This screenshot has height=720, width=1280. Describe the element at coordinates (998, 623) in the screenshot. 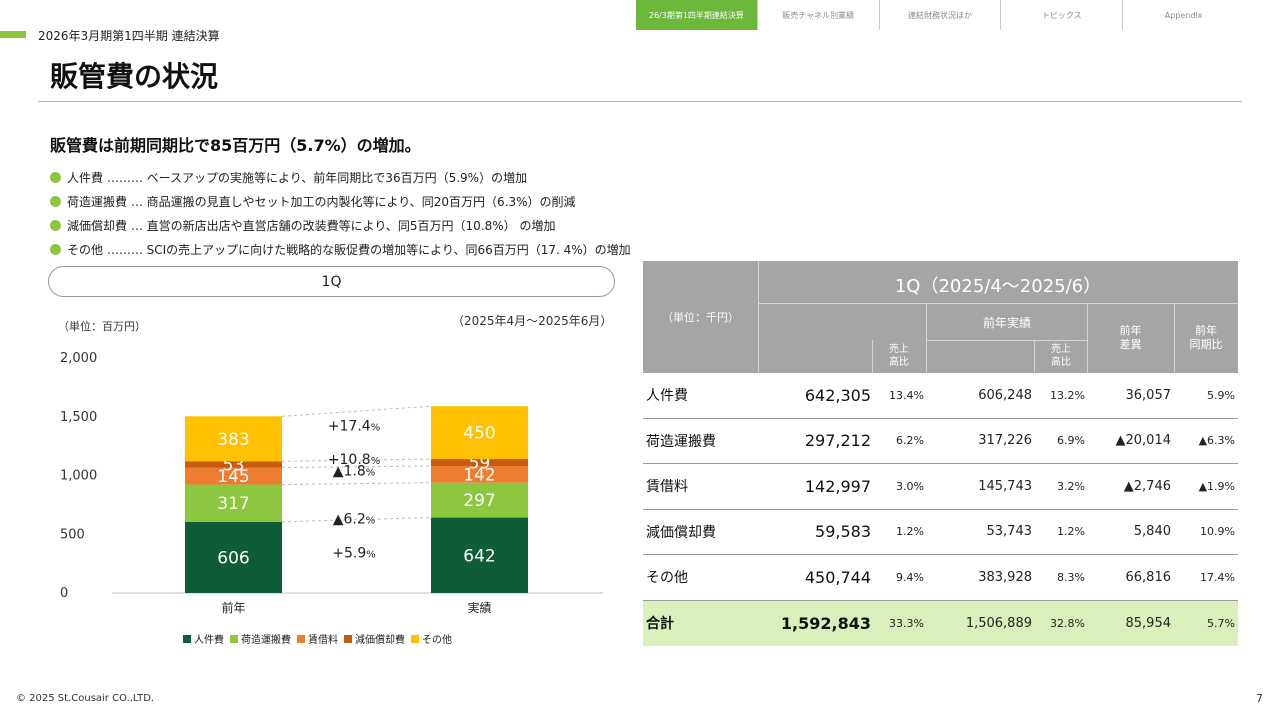

I see `prev-value: 1,506,889` at that location.